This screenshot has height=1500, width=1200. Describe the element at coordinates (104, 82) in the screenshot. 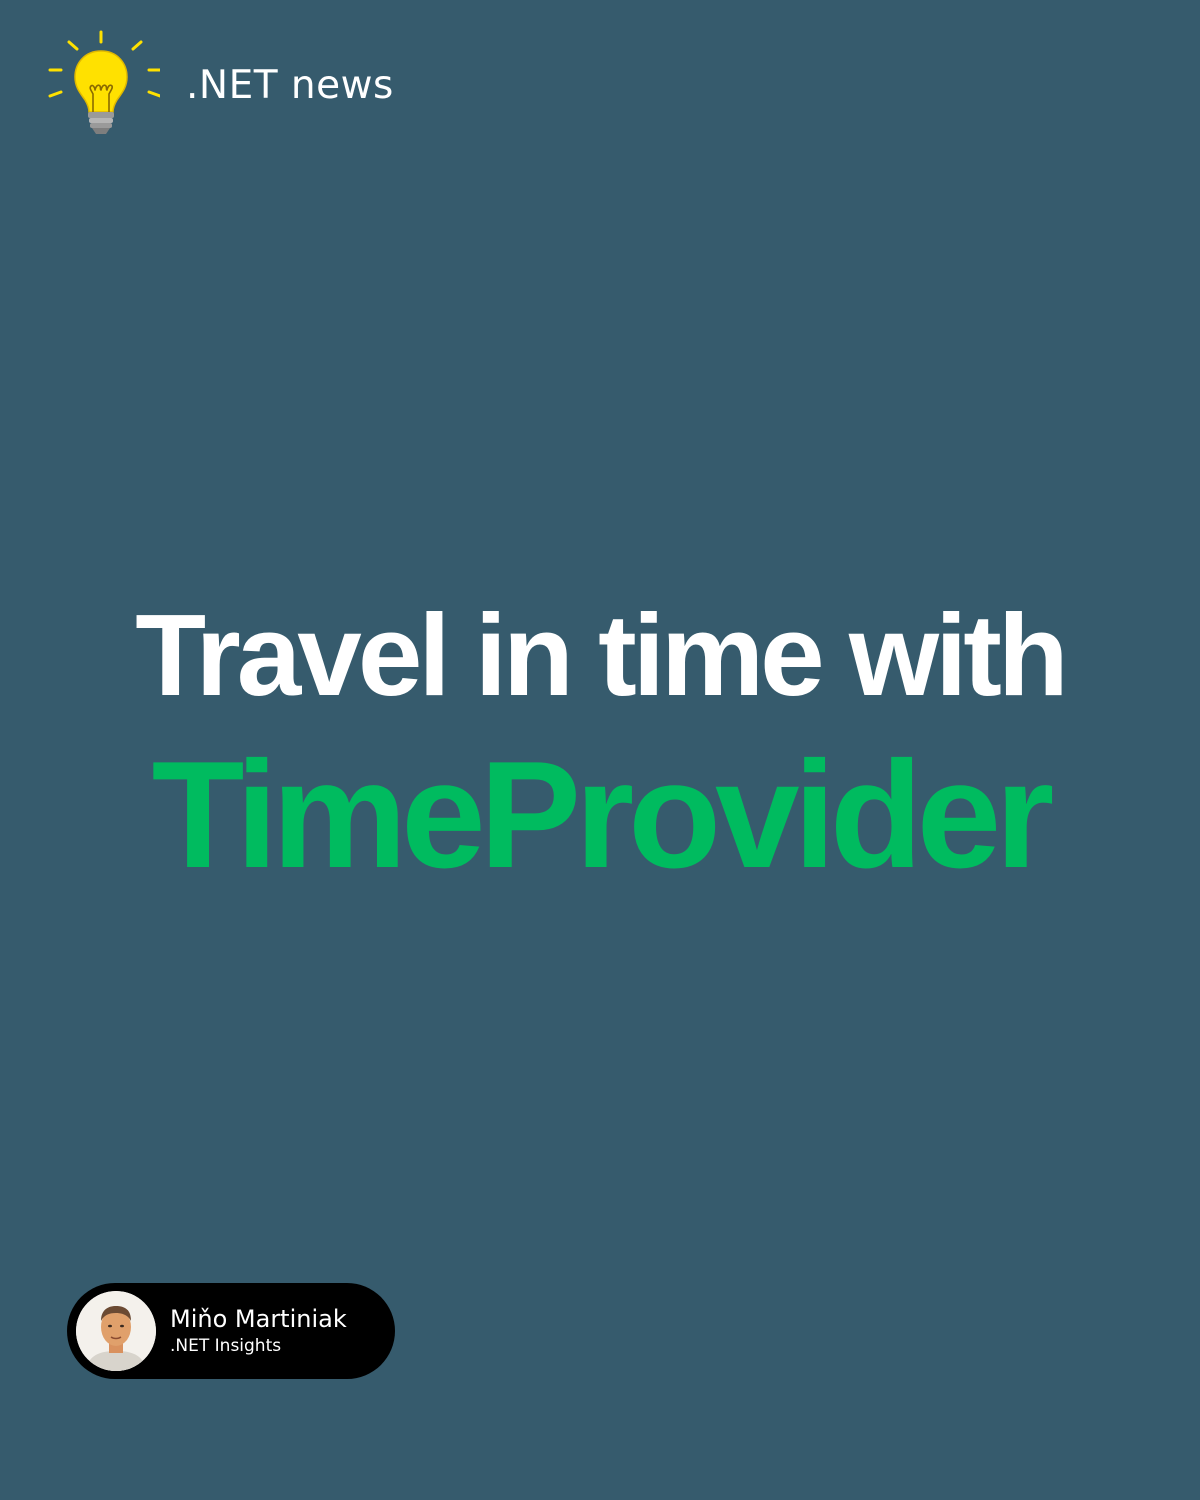

I see `lightbulb-icon` at that location.